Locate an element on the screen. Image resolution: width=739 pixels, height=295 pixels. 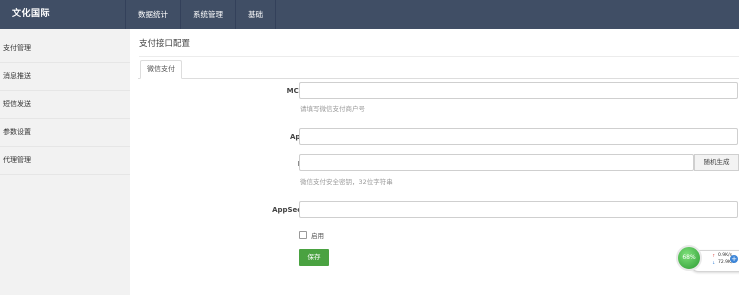
key-help: 微信支付安全密钥，32位字符串 is located at coordinates (346, 182).